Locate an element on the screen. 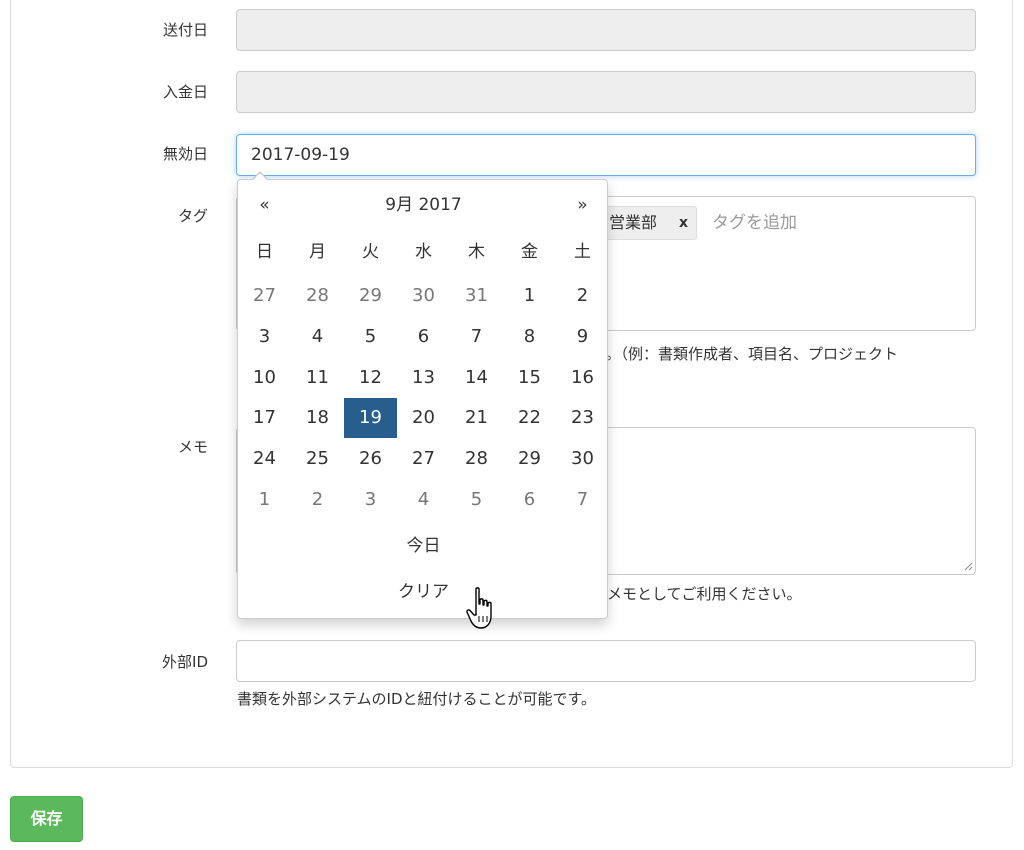 The image size is (1024, 850). sent-date-field is located at coordinates (606, 30).